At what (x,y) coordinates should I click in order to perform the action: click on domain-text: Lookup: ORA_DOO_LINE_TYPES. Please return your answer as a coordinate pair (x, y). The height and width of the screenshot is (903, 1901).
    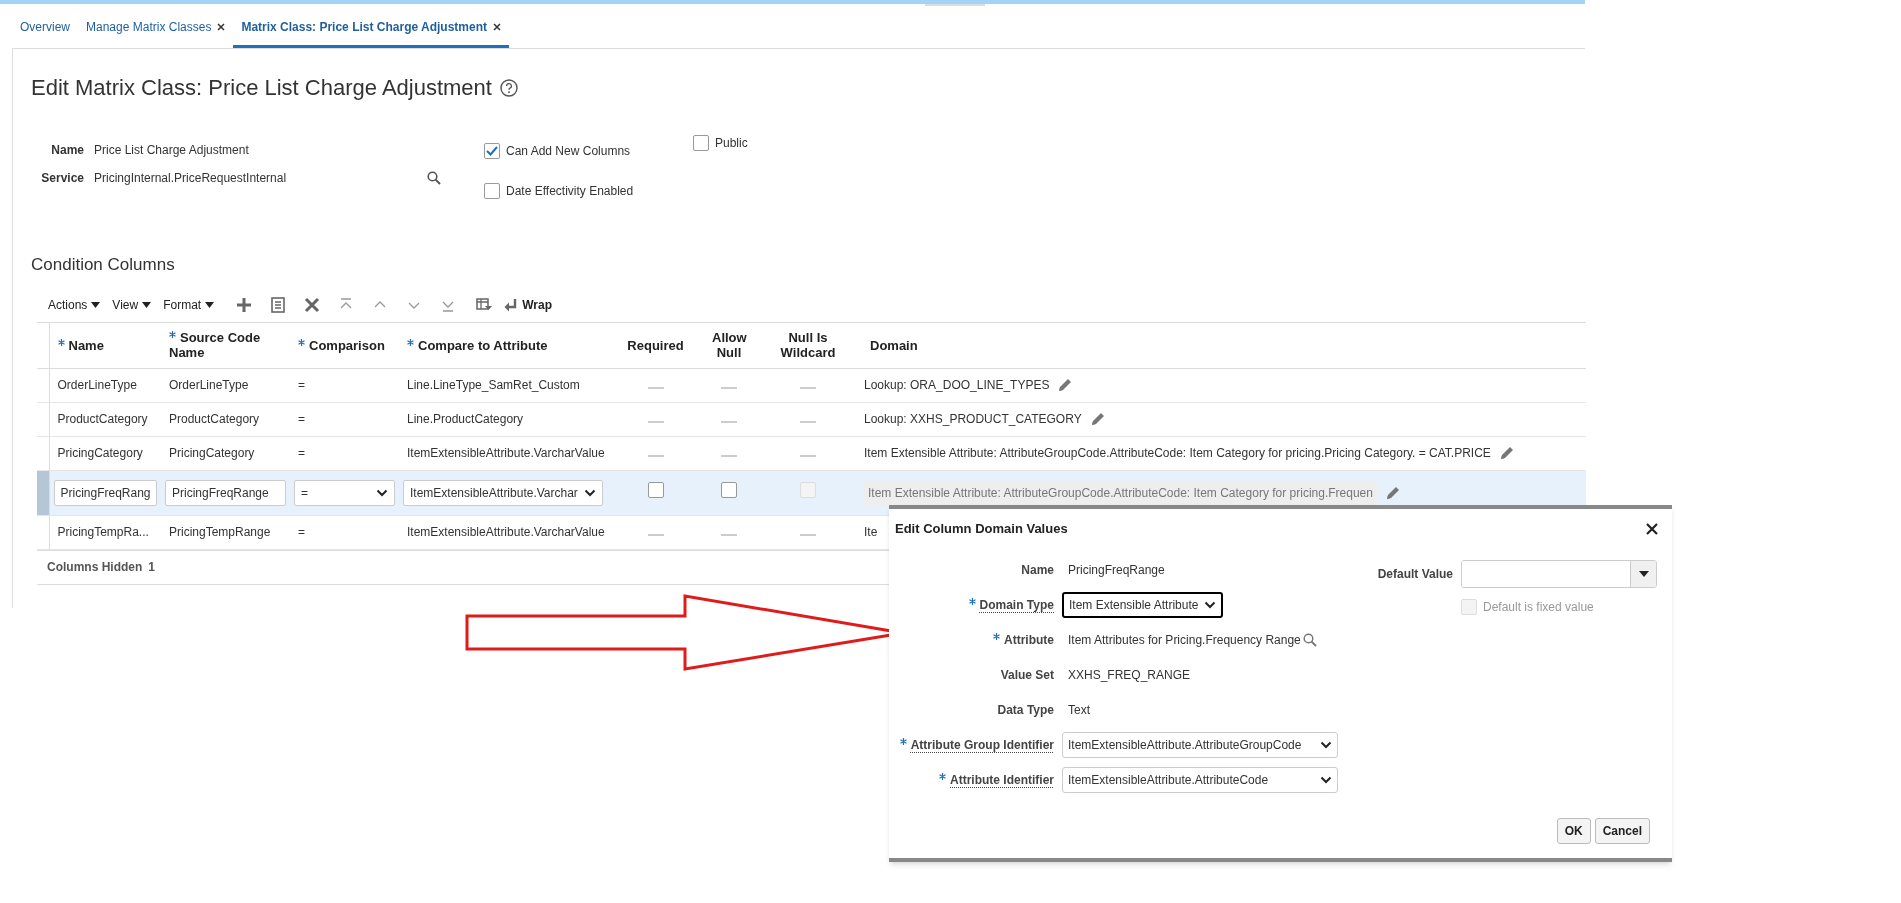
    Looking at the image, I should click on (957, 385).